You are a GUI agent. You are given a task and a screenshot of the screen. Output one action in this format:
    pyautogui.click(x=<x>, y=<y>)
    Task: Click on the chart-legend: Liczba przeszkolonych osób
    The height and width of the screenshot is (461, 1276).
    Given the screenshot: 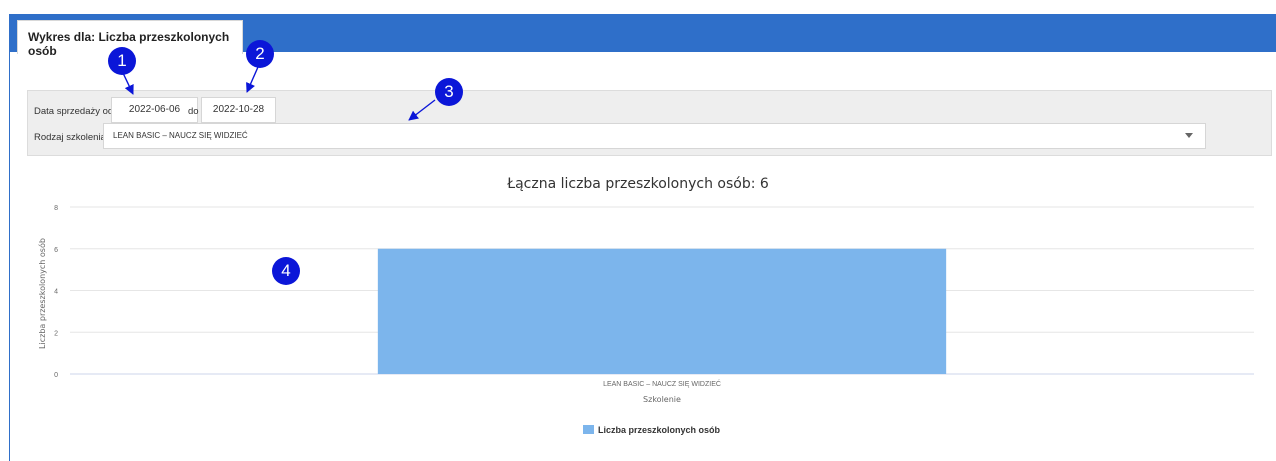 What is the action you would take?
    pyautogui.click(x=651, y=430)
    